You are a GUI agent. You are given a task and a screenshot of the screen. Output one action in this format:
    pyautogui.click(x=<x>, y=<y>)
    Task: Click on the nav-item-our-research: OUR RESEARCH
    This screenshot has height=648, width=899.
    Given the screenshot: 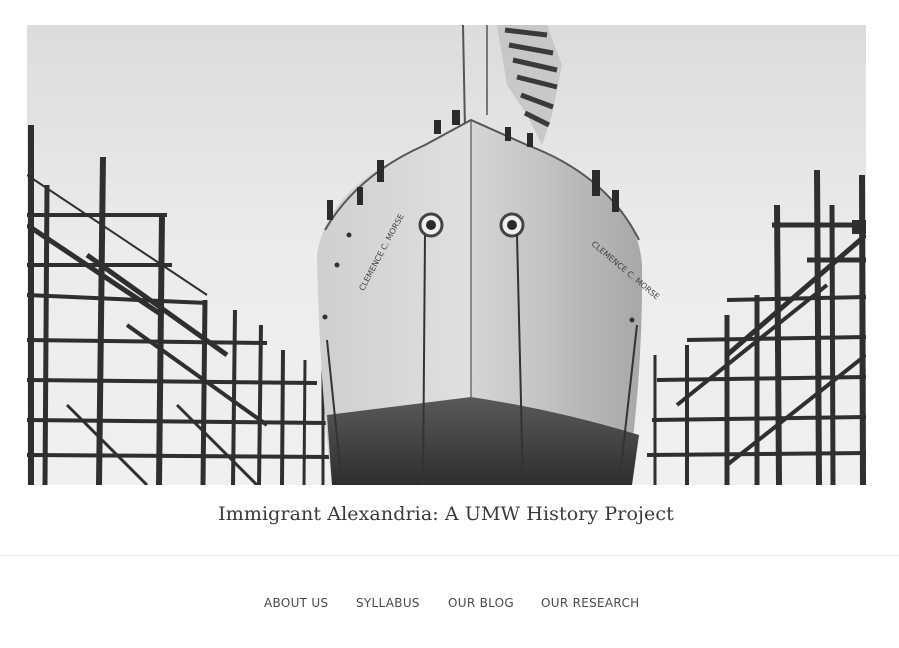 What is the action you would take?
    pyautogui.click(x=590, y=603)
    